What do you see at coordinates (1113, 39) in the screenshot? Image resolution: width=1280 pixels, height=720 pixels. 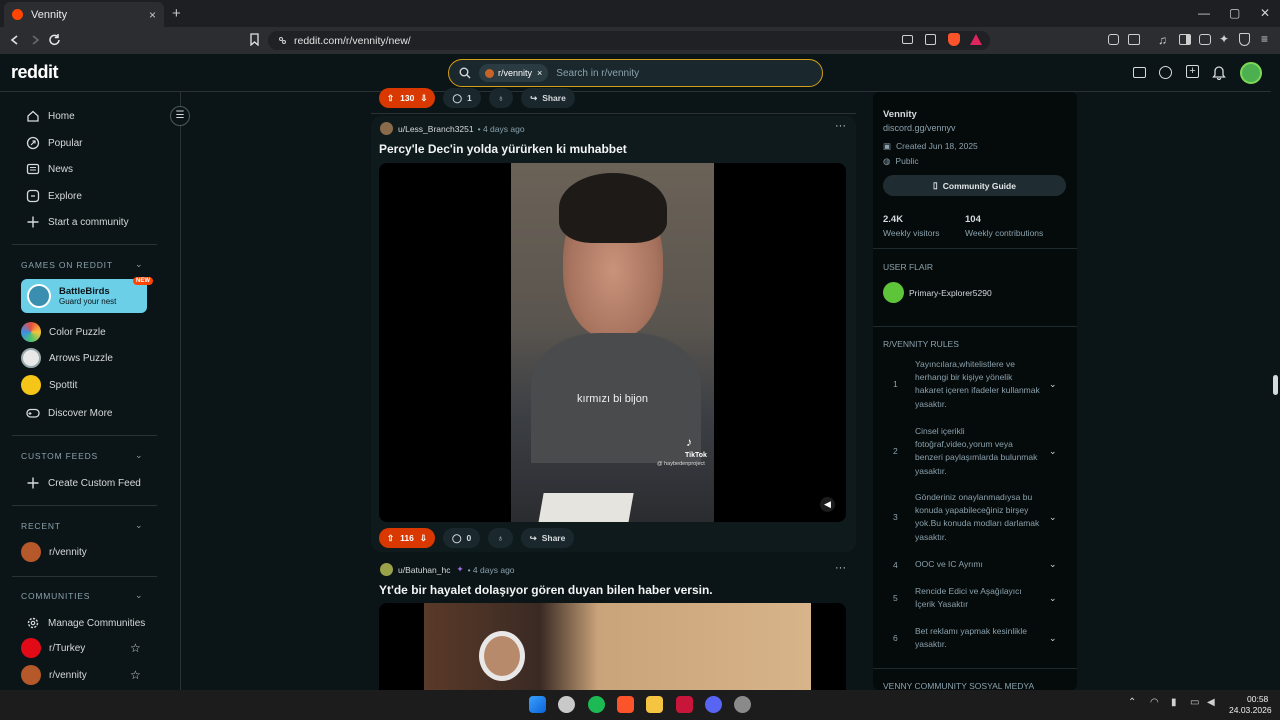 I see `extensions-icon` at bounding box center [1113, 39].